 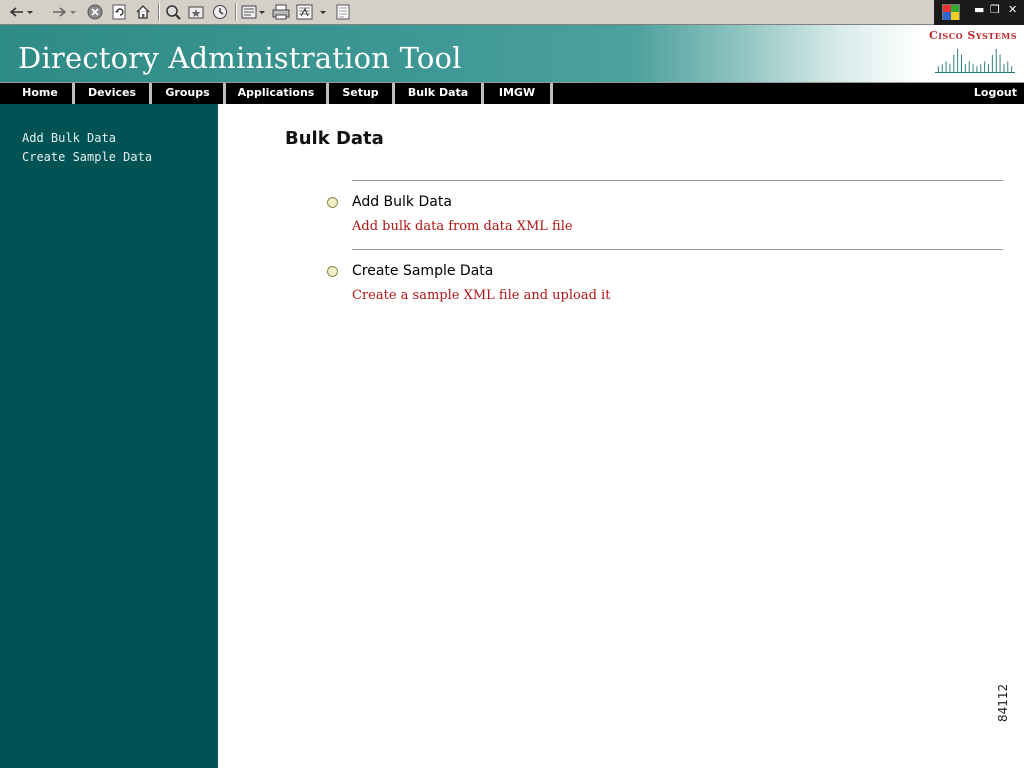 What do you see at coordinates (189, 93) in the screenshot?
I see `nav-item-groups: Groups` at bounding box center [189, 93].